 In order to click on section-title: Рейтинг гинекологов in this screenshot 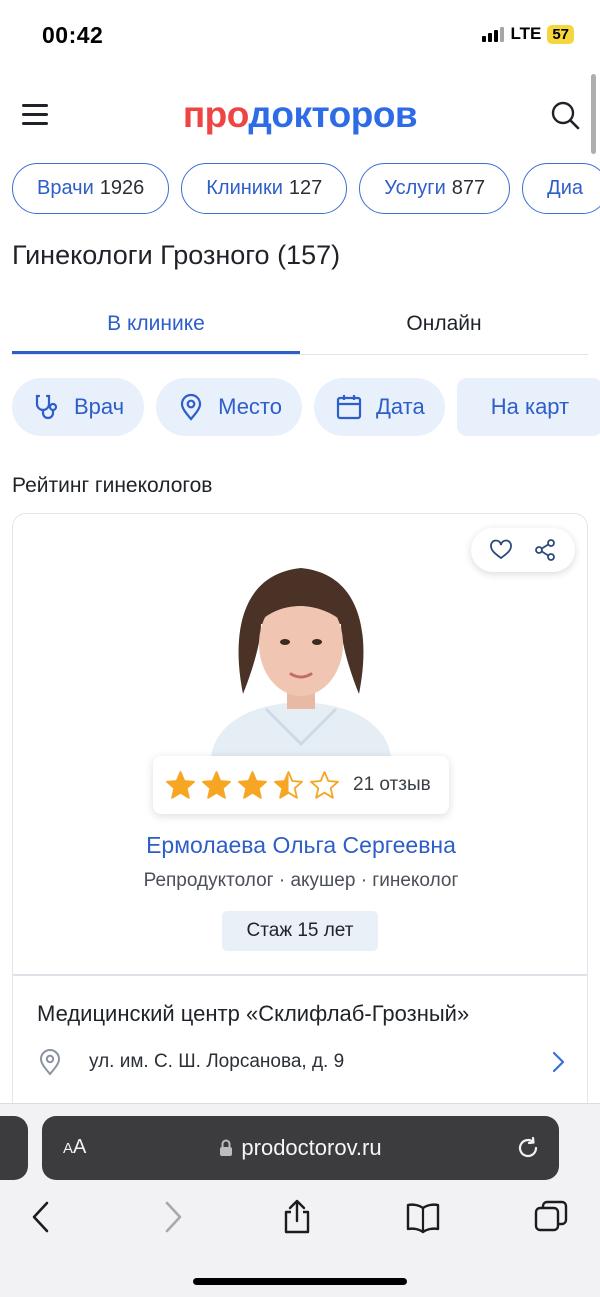, I will do `click(112, 485)`.